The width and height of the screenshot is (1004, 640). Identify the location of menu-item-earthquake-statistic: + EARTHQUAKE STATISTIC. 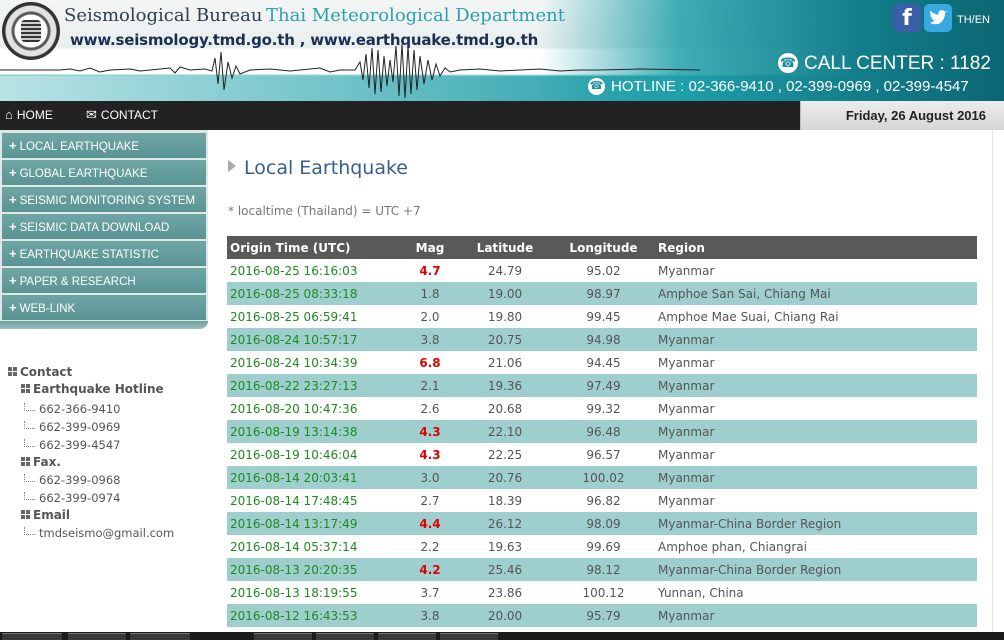
(104, 253).